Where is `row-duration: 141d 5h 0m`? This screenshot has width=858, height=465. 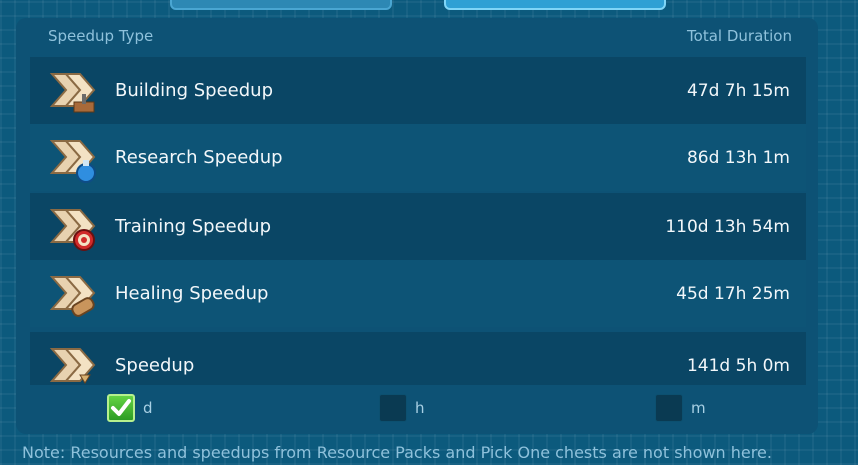
row-duration: 141d 5h 0m is located at coordinates (738, 365).